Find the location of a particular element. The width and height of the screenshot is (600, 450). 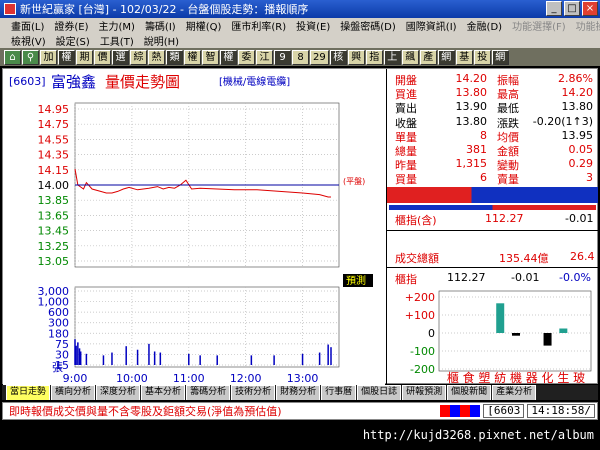

toolbar-button: 江 is located at coordinates (264, 57).